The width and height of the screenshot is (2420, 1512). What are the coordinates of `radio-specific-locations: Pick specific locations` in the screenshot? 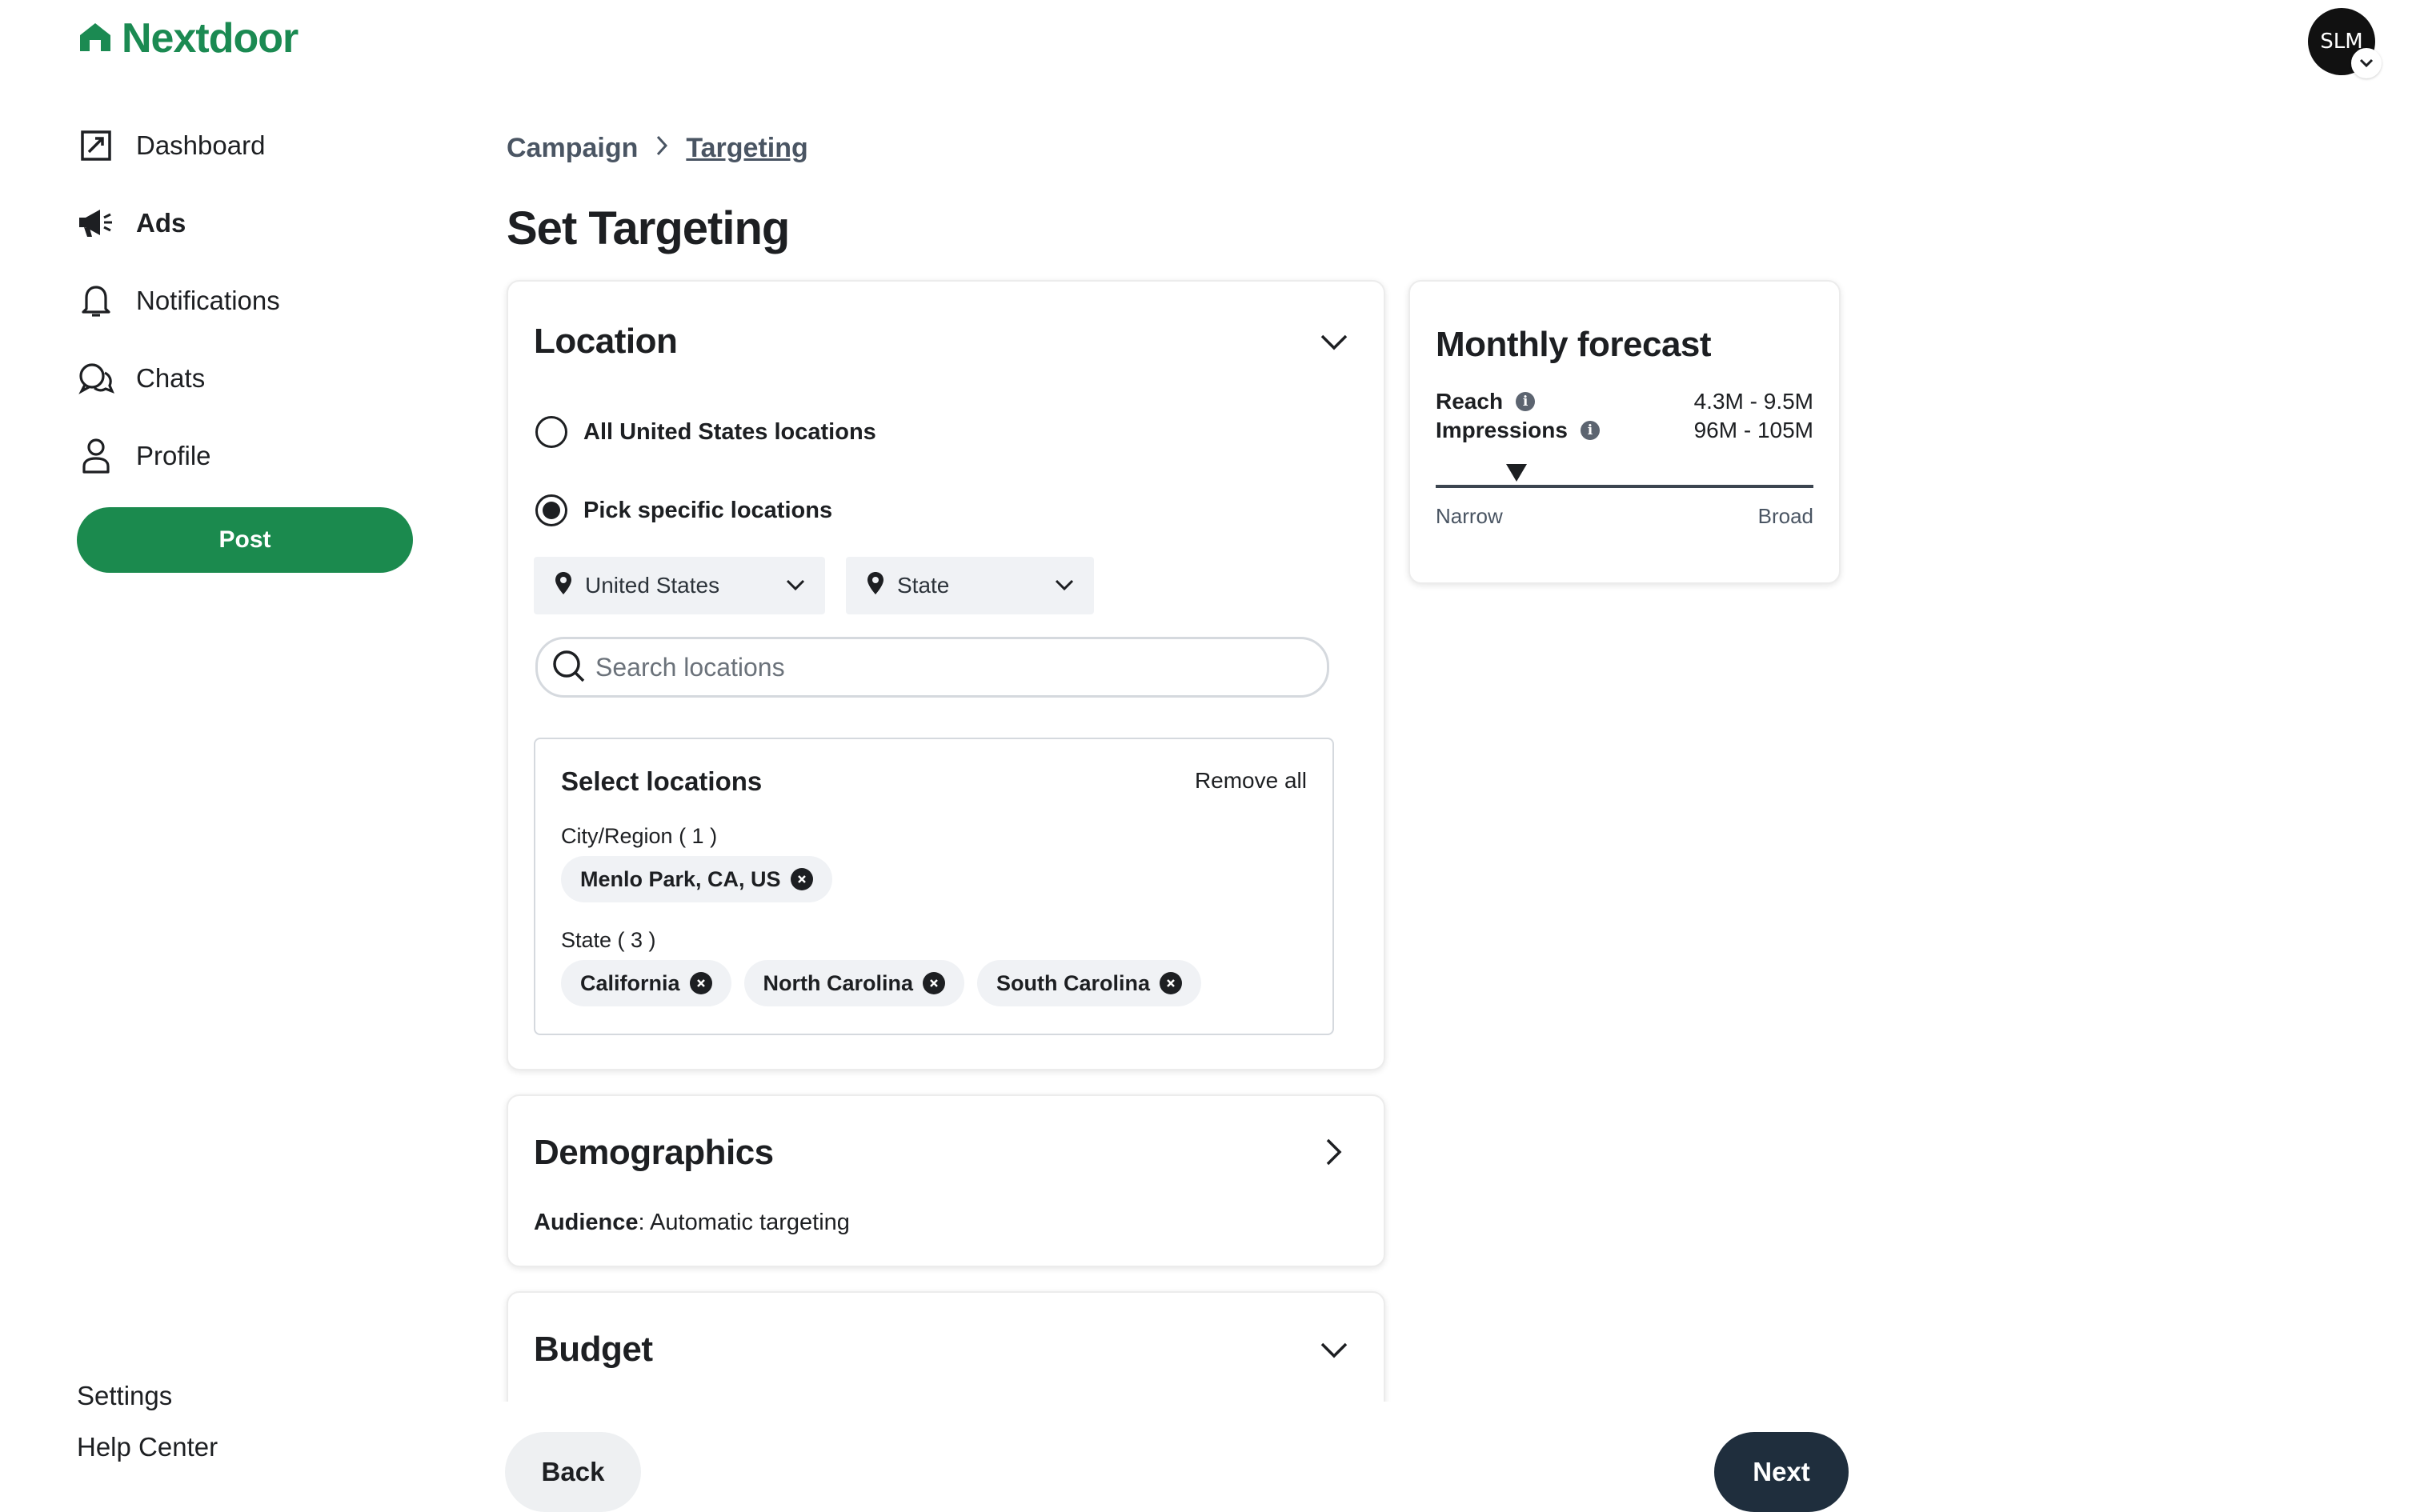 It's located at (683, 510).